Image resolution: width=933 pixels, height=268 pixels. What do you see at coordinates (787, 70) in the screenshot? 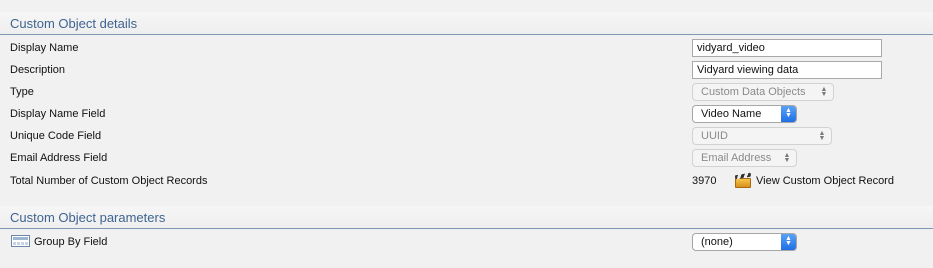
I see `description-input` at bounding box center [787, 70].